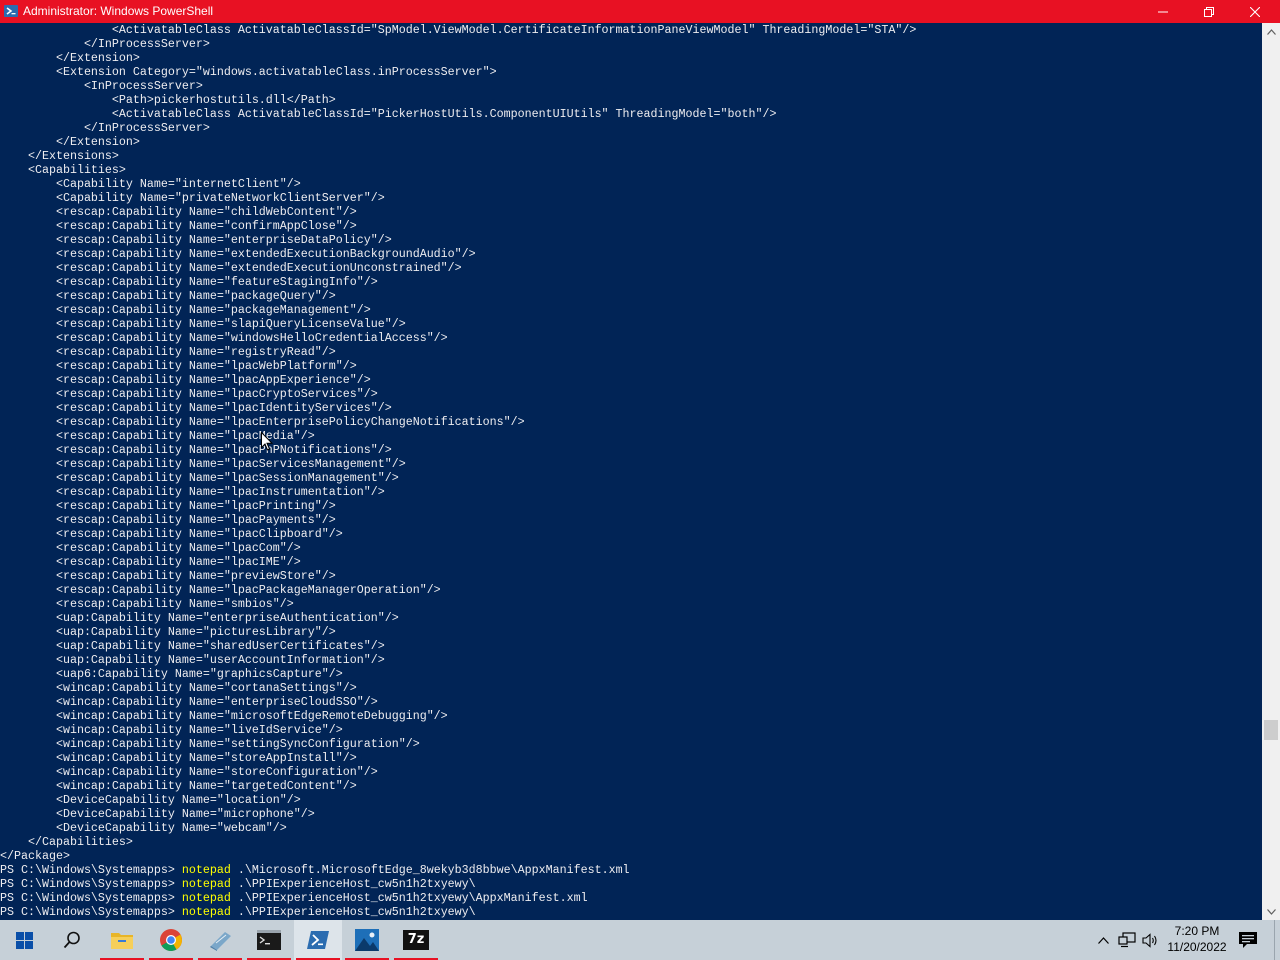 The image size is (1280, 960). I want to click on close-button, so click(1255, 11).